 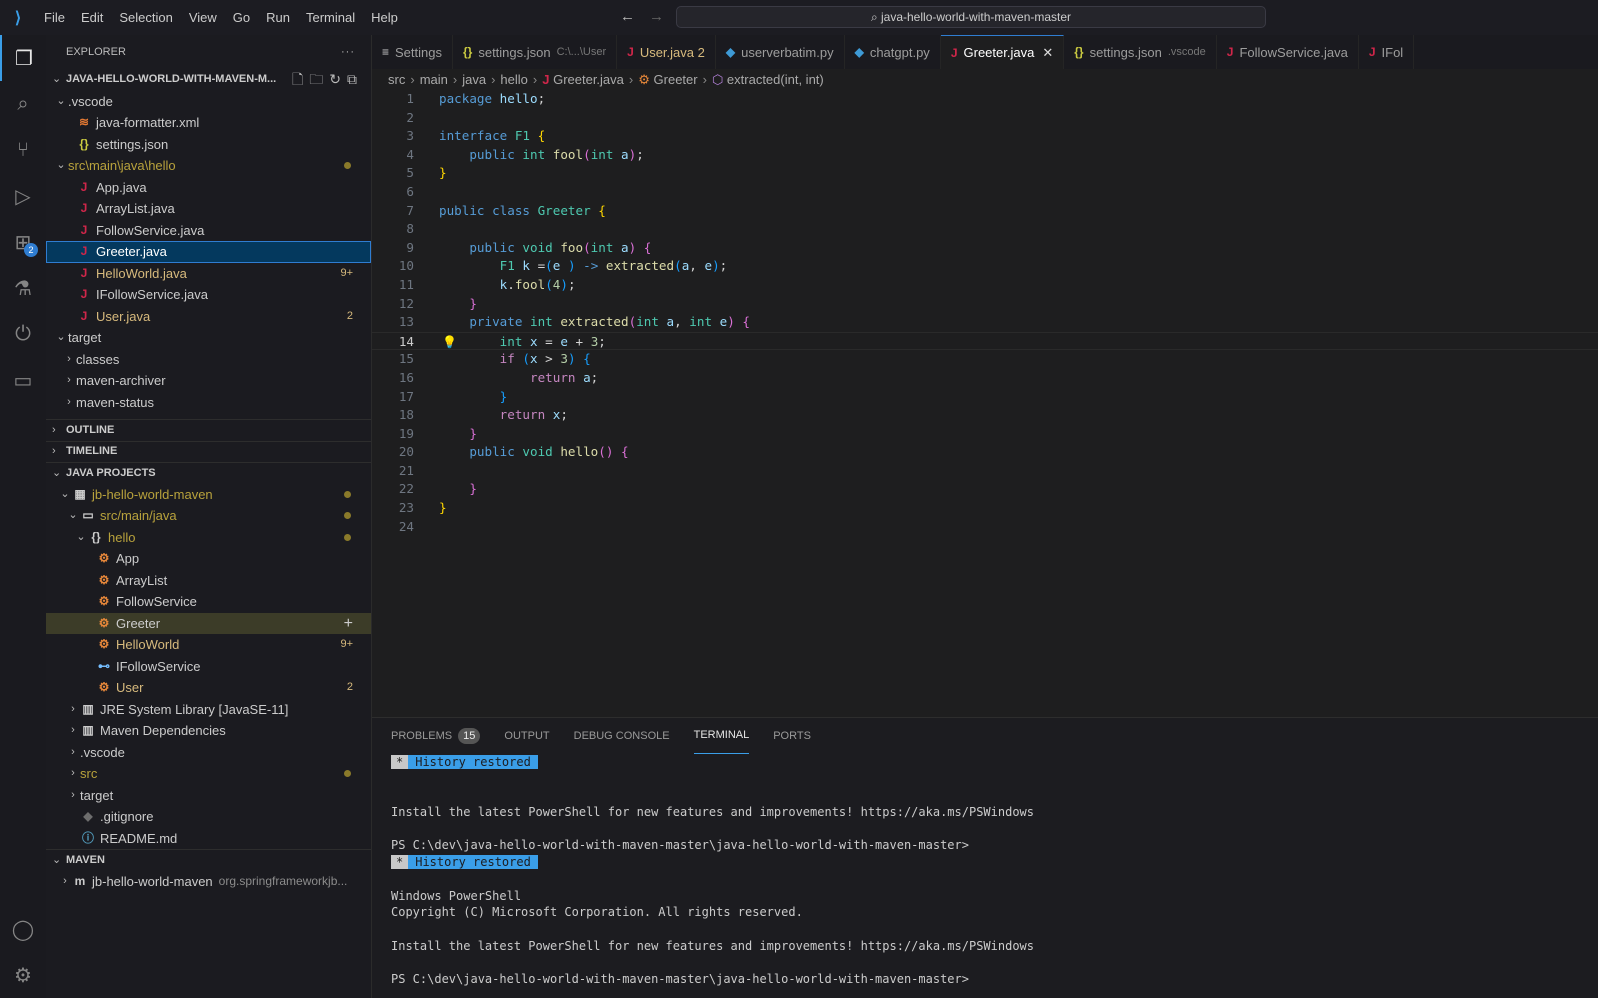 I want to click on menu-go: Go, so click(x=241, y=17).